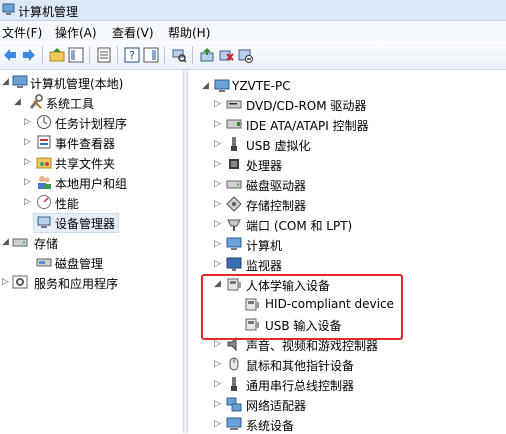 This screenshot has width=506, height=434. Describe the element at coordinates (276, 186) in the screenshot. I see `tree-label: 磁盘驱动器` at that location.